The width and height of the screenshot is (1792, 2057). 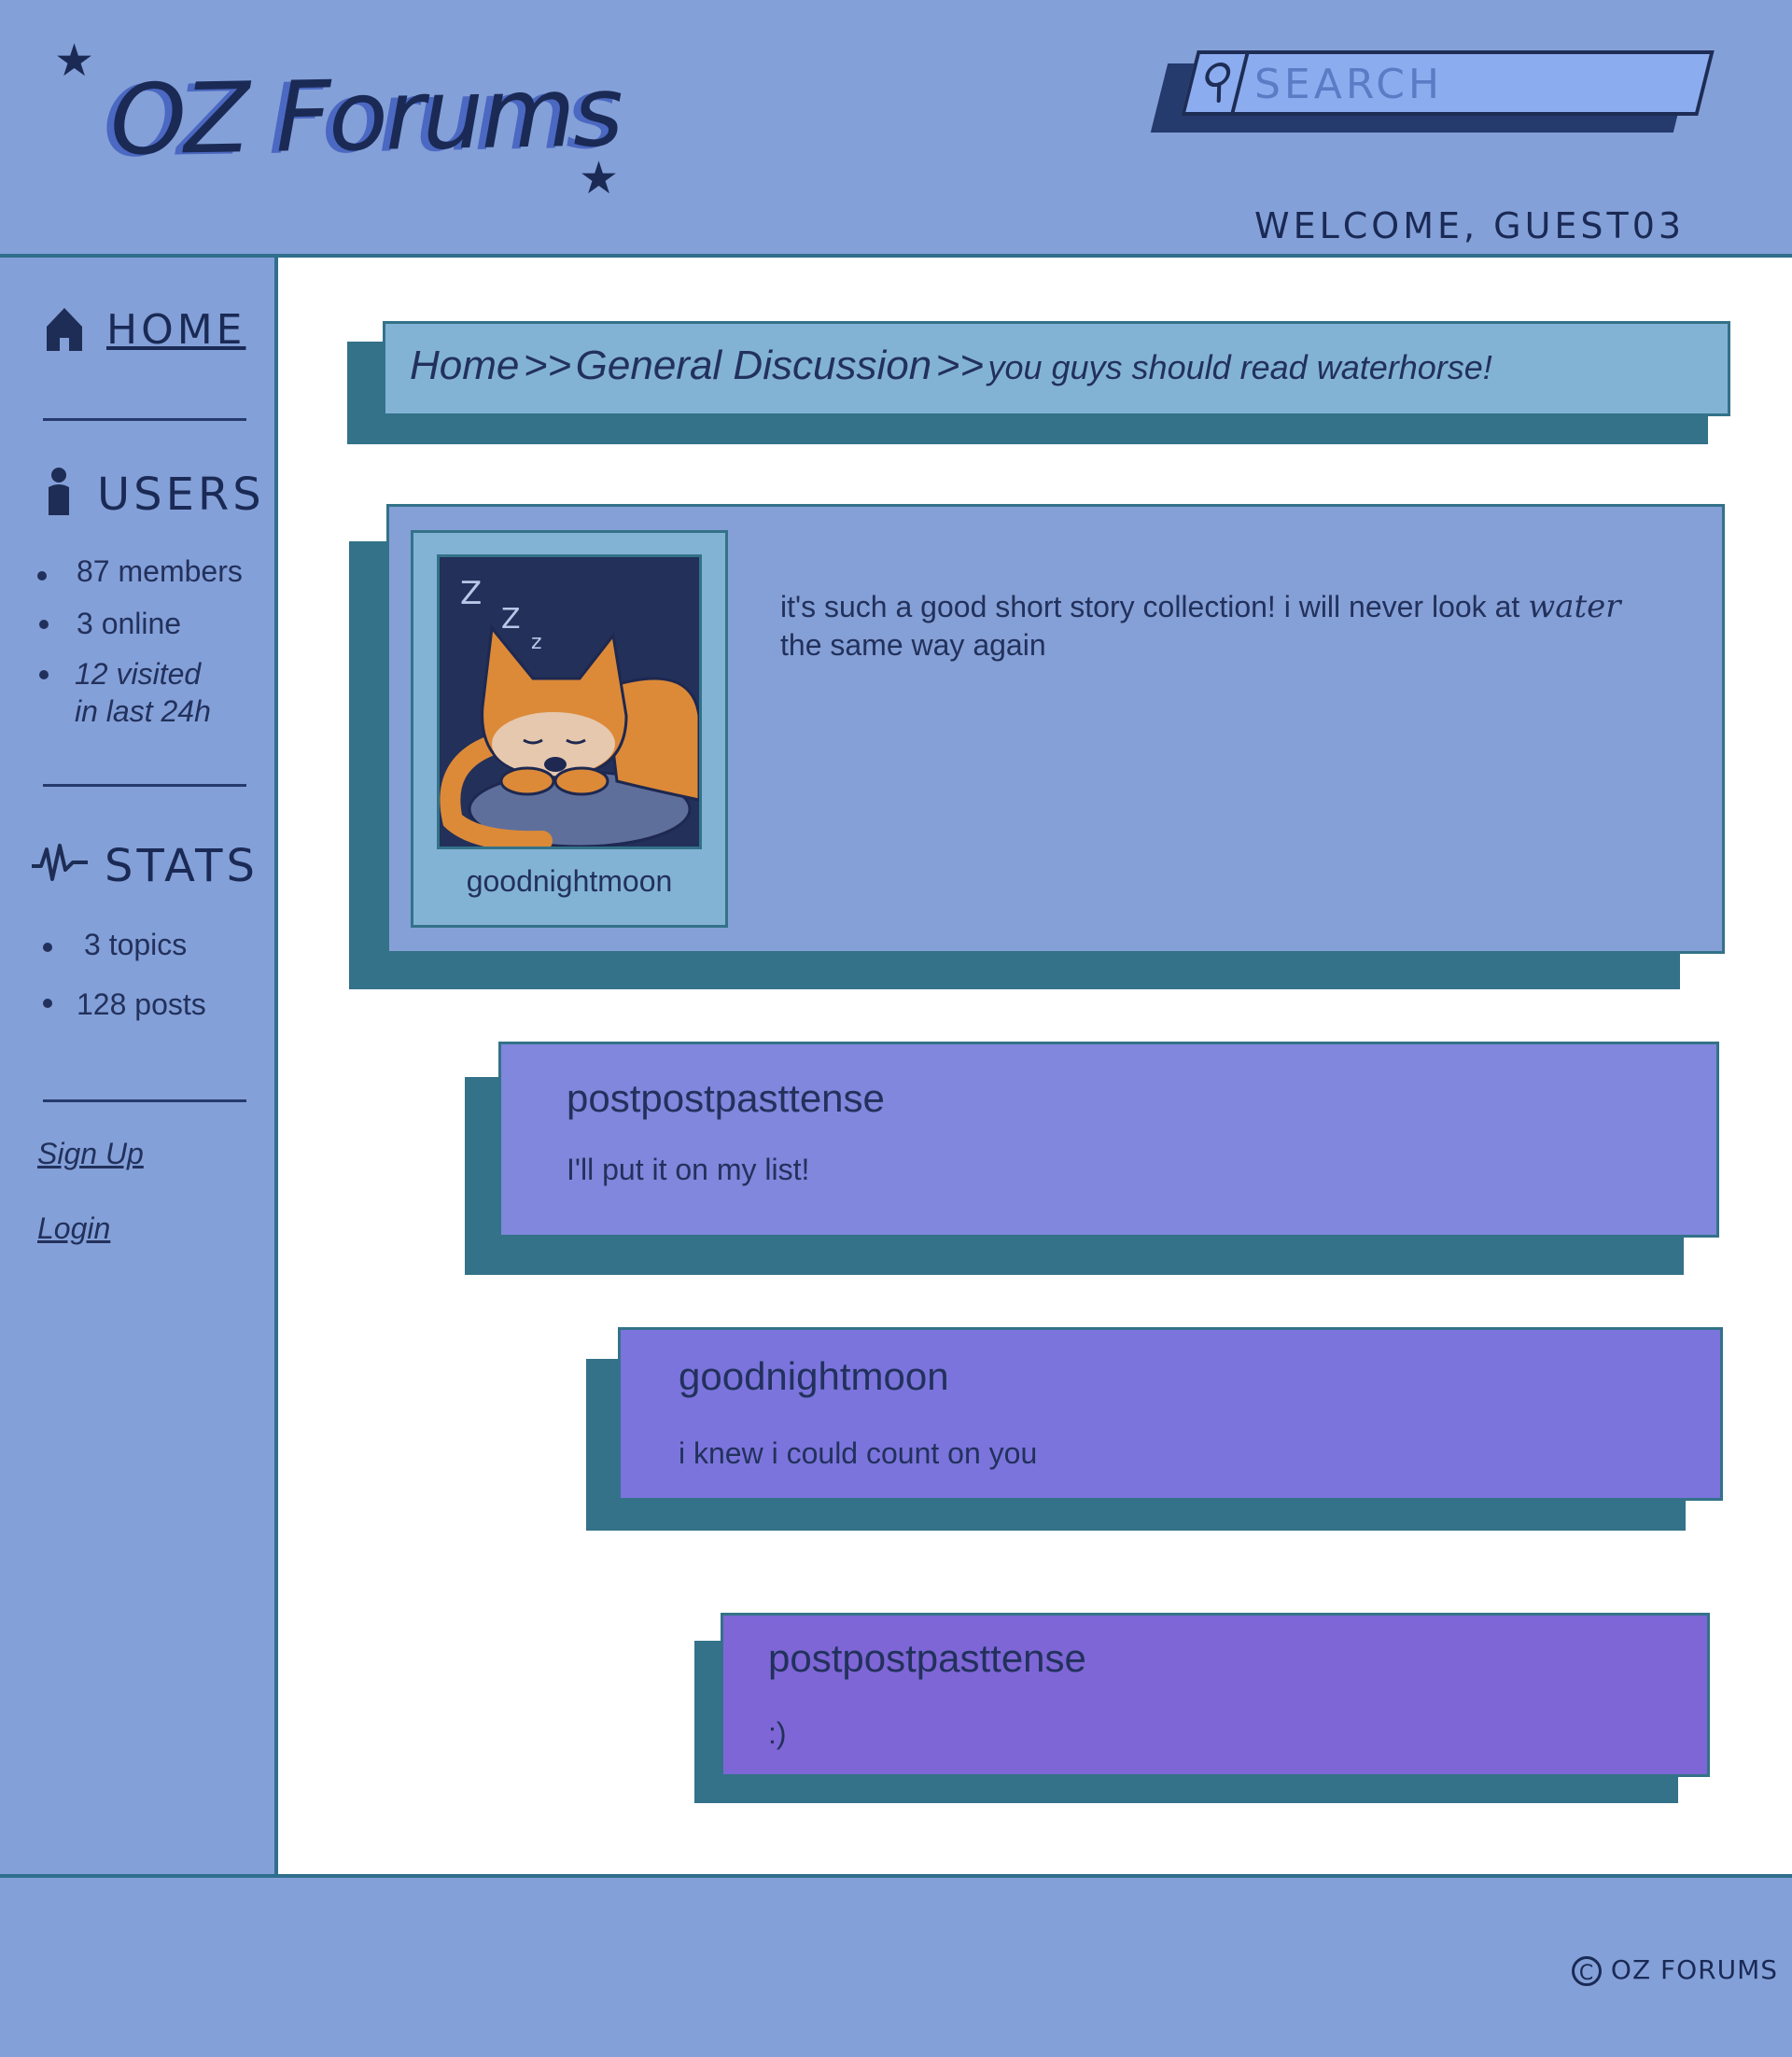 I want to click on stat-visited-period: in last 24h, so click(x=143, y=711).